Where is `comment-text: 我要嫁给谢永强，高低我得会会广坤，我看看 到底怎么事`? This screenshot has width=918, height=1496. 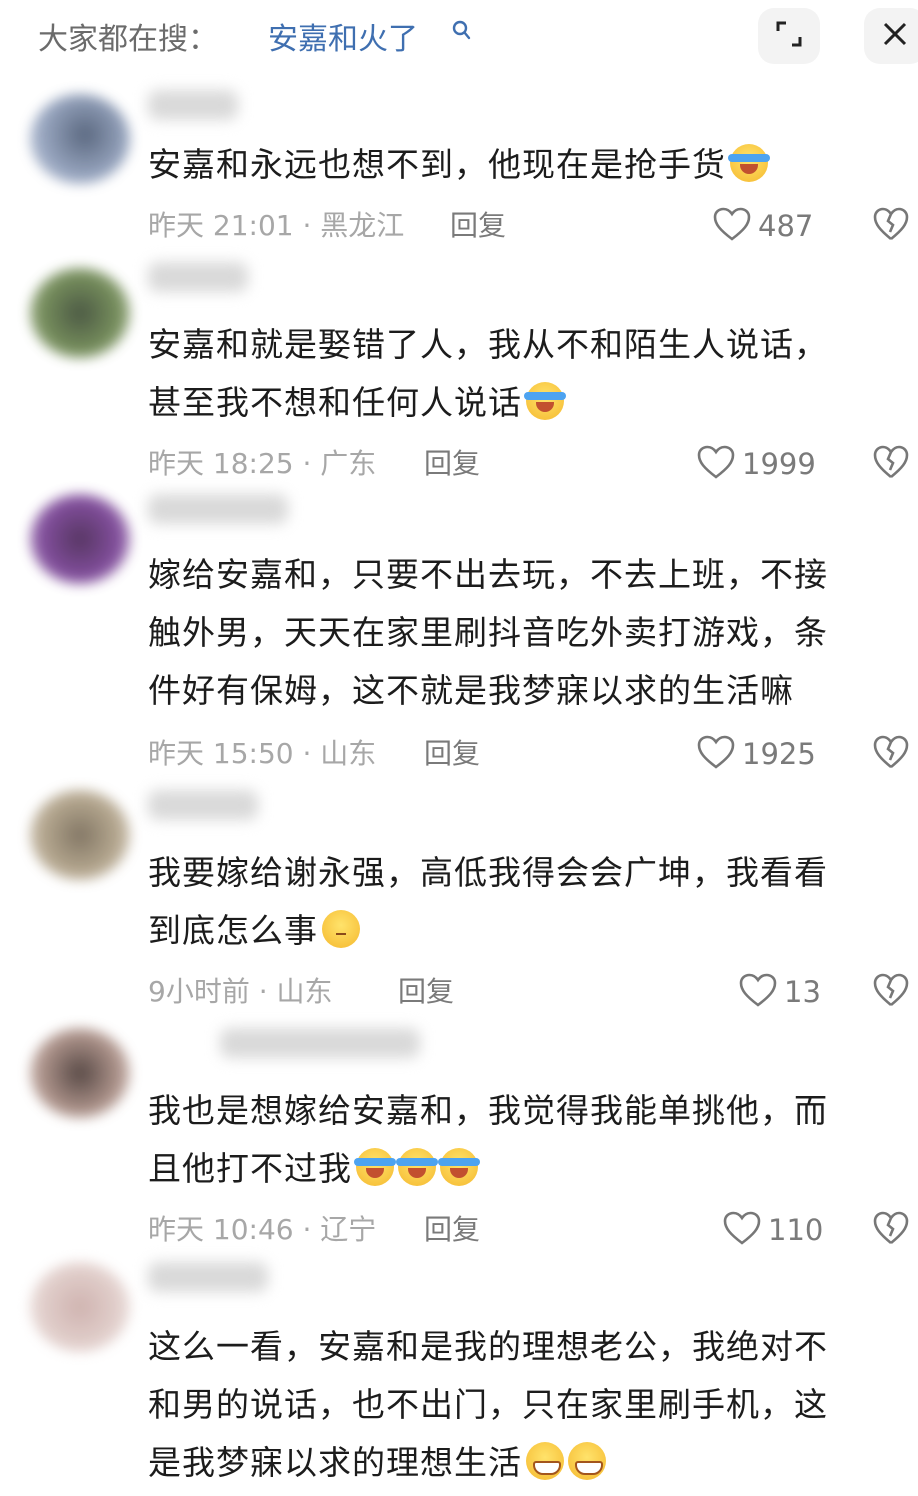
comment-text: 我要嫁给谢永强，高低我得会会广坤，我看看 到底怎么事 is located at coordinates (488, 901).